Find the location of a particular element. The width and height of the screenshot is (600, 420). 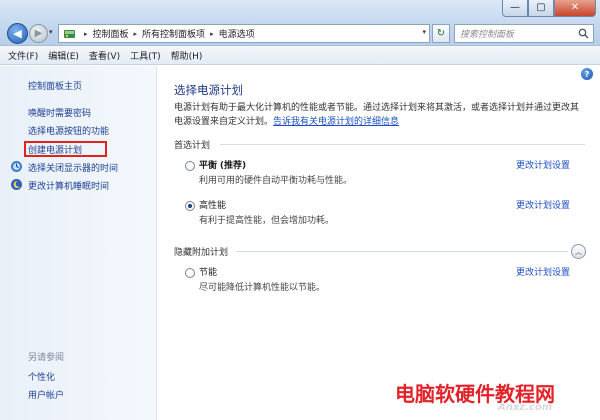

plan-balanced-radio is located at coordinates (190, 166).